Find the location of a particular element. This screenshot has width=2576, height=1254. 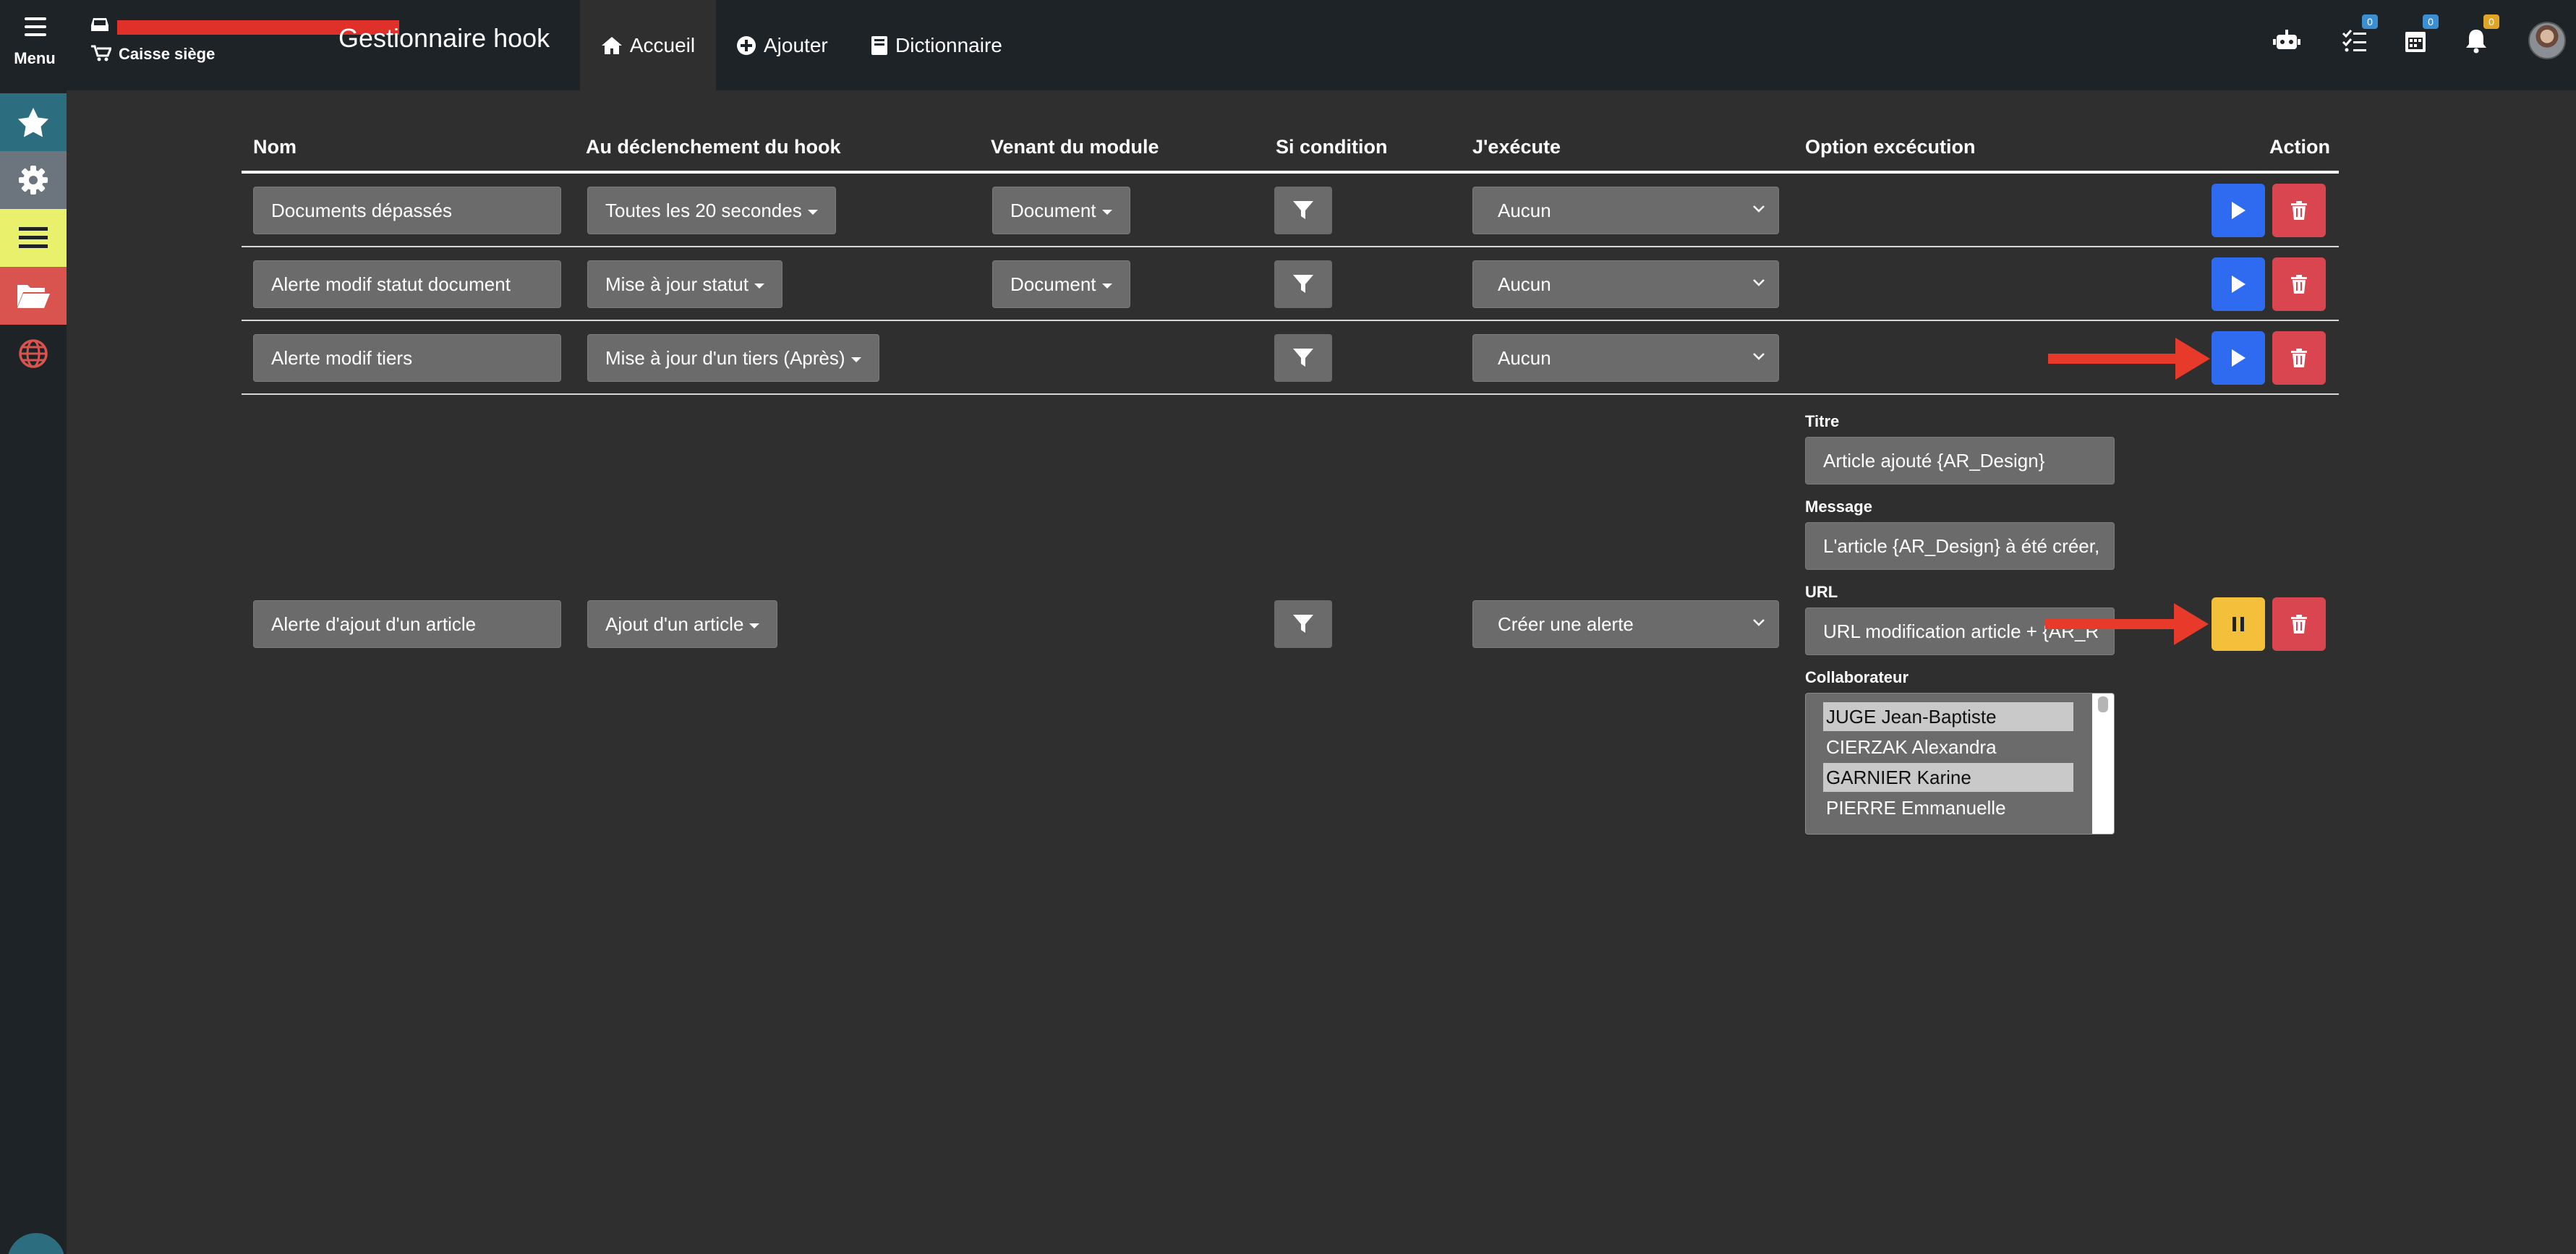

sidebar-item-list is located at coordinates (33, 238).